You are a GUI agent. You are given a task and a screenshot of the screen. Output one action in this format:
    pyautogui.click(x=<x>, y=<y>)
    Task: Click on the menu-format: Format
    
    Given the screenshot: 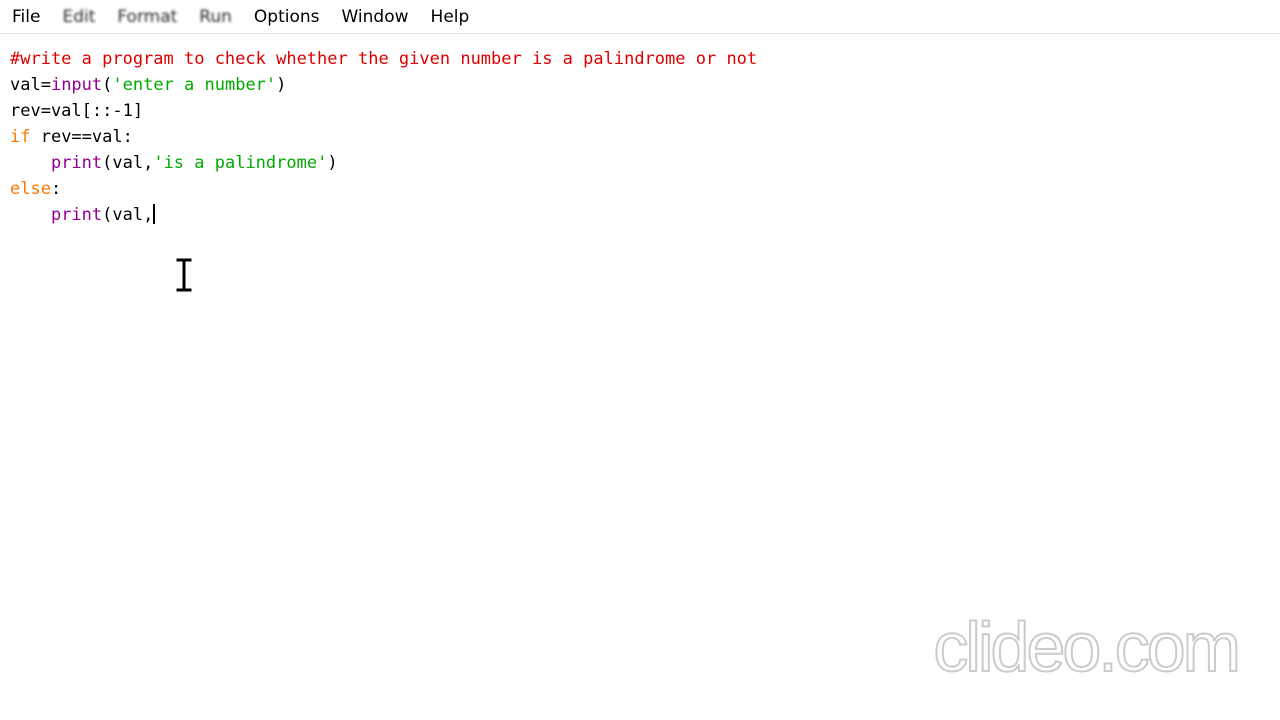 What is the action you would take?
    pyautogui.click(x=147, y=17)
    